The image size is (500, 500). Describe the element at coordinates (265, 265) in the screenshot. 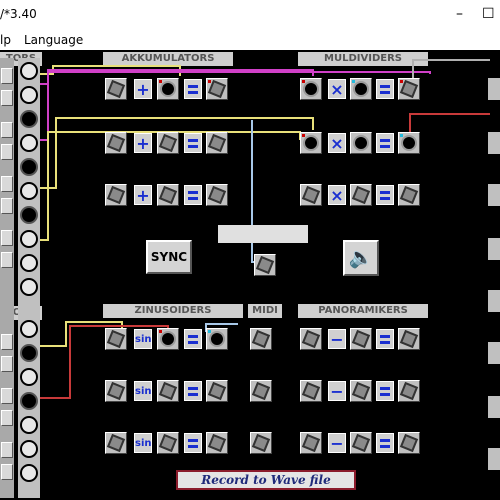

I see `sync-jack` at that location.